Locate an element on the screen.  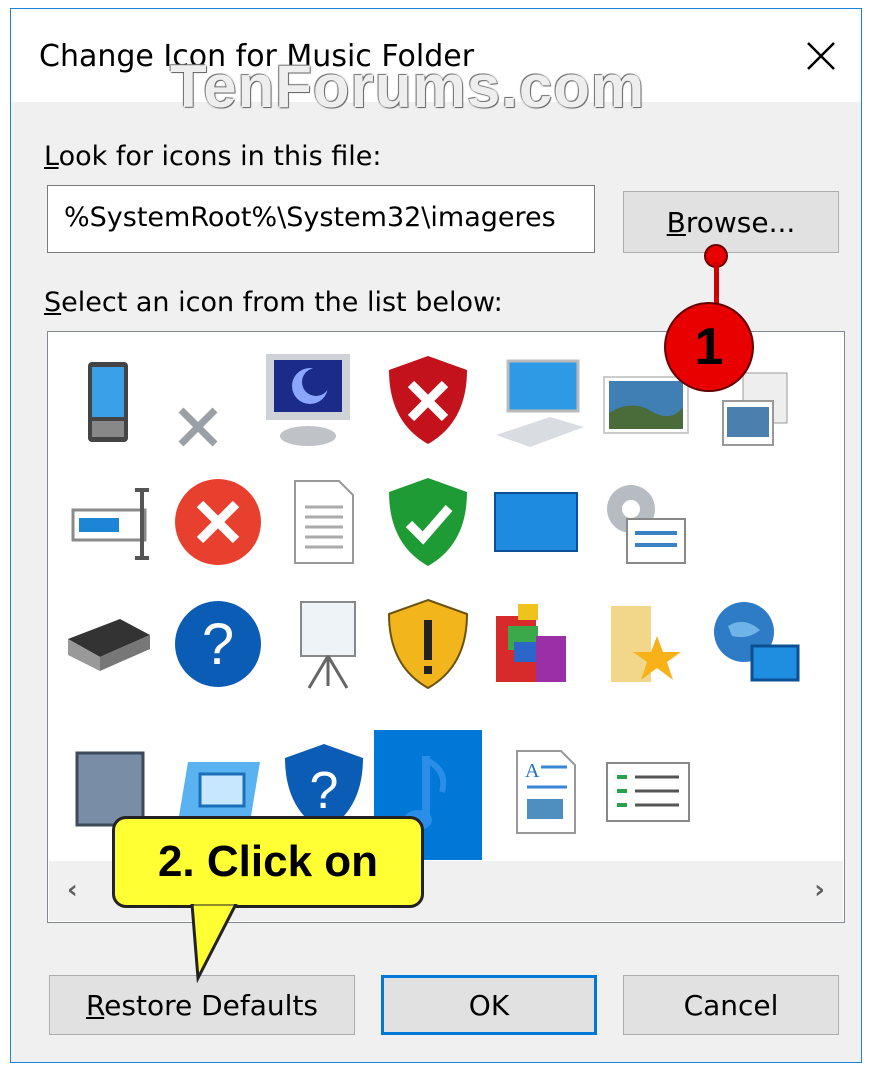
scroll-left-icon: ‹ is located at coordinates (72, 890).